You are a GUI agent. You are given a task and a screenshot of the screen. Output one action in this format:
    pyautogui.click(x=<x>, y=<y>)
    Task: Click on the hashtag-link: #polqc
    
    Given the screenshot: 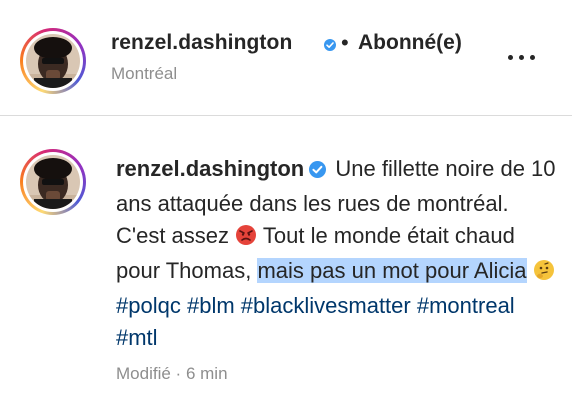 What is the action you would take?
    pyautogui.click(x=148, y=305)
    